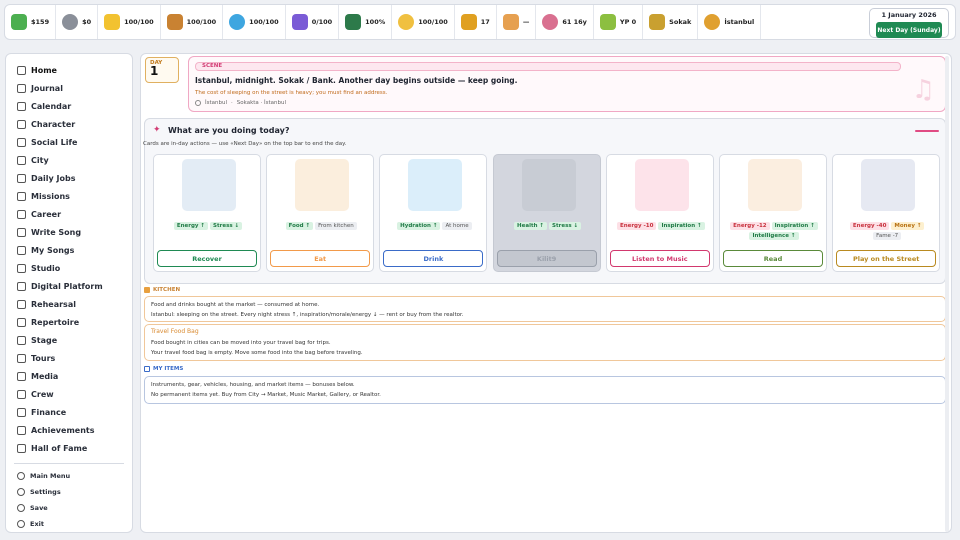 This screenshot has width=960, height=540. What do you see at coordinates (320, 258) in the screenshot?
I see `eat-button: Eat` at bounding box center [320, 258].